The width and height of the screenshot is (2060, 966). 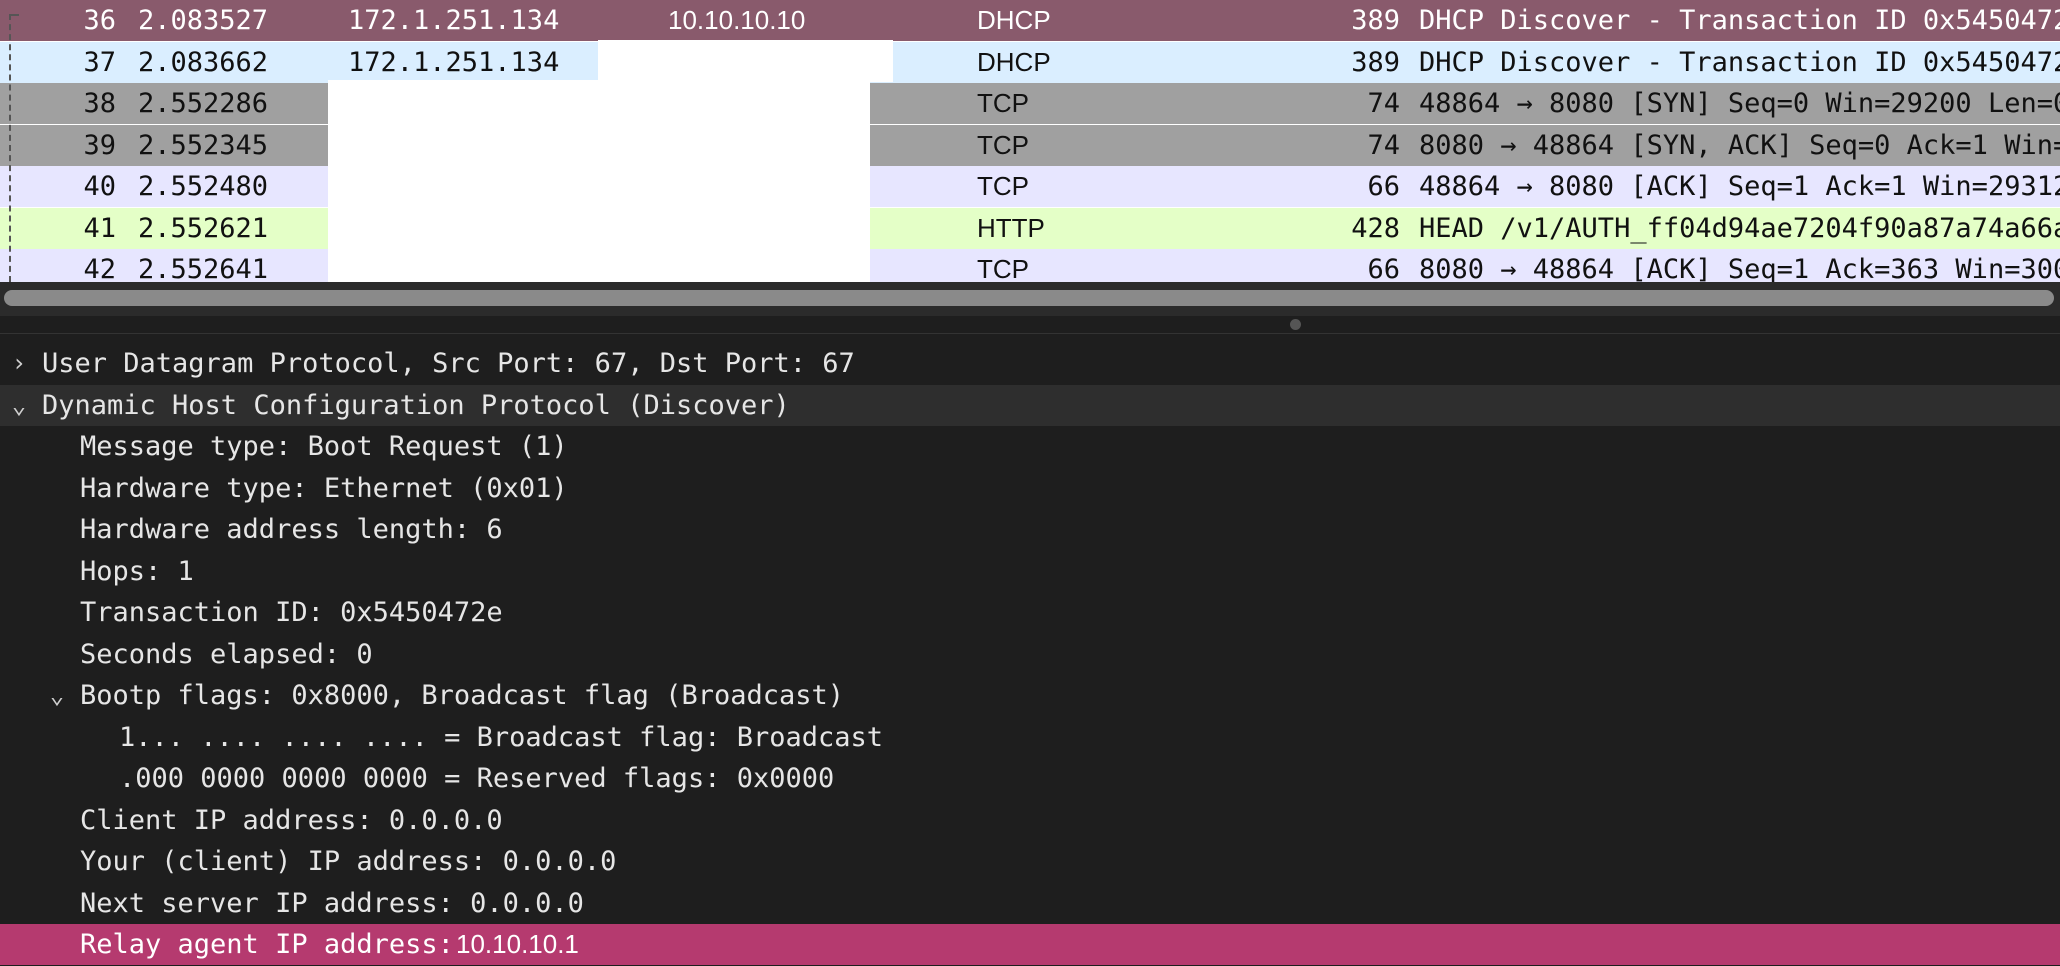 What do you see at coordinates (203, 20) in the screenshot?
I see `packet-time: 2.083527` at bounding box center [203, 20].